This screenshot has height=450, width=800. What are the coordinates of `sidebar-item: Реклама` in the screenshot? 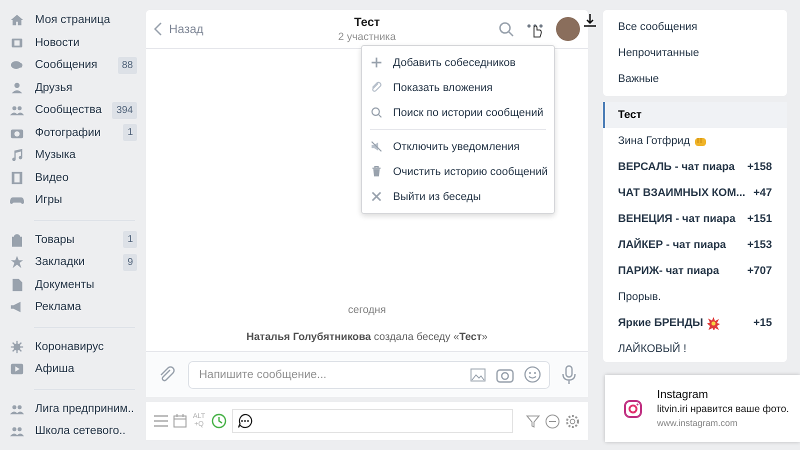 It's located at (86, 307).